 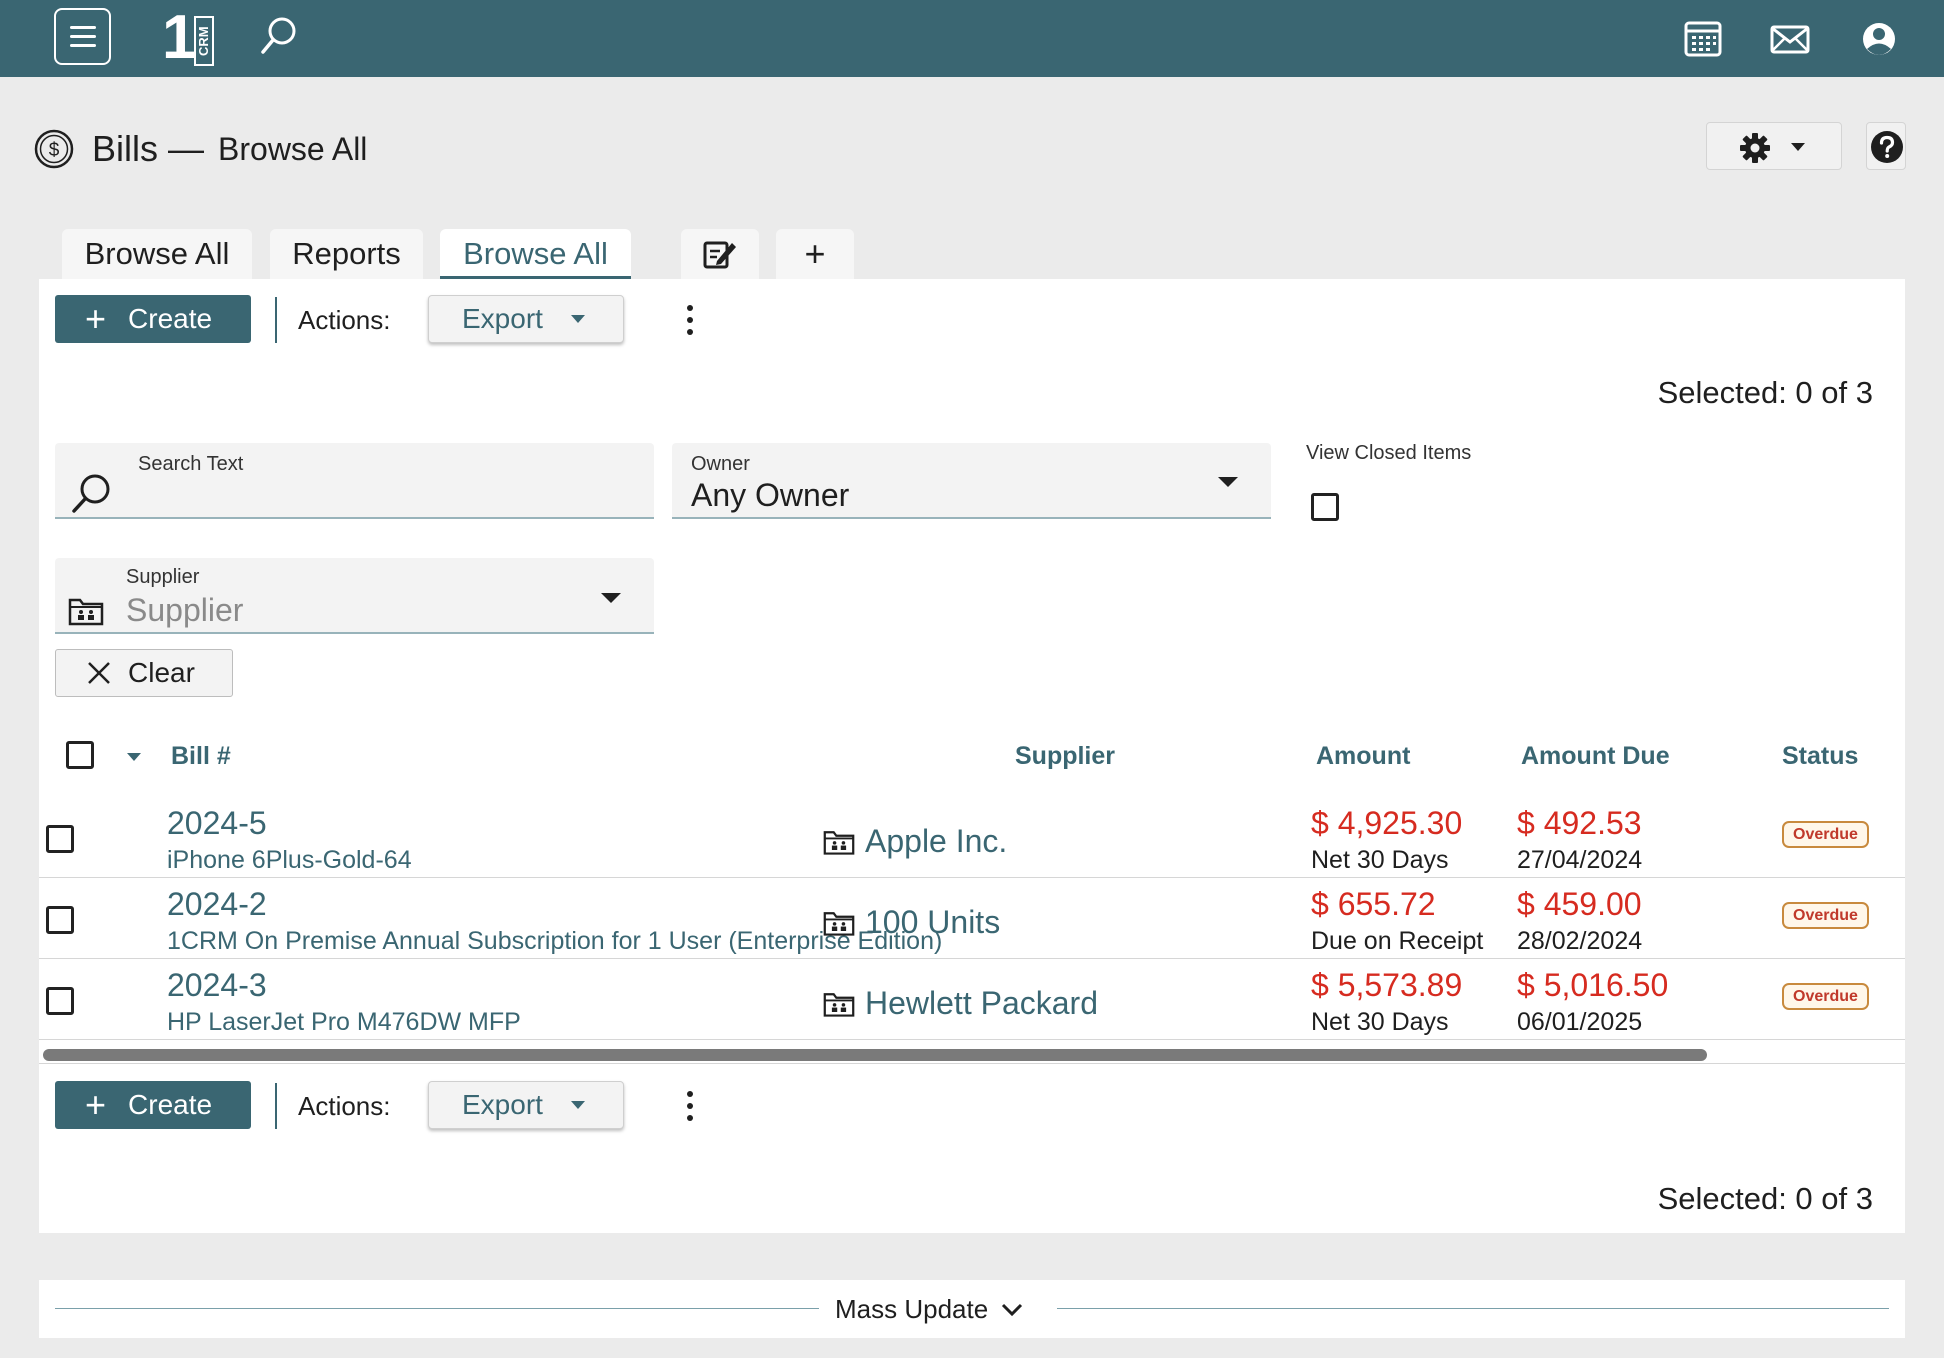 I want to click on dollar-circle-icon: $, so click(x=54, y=149).